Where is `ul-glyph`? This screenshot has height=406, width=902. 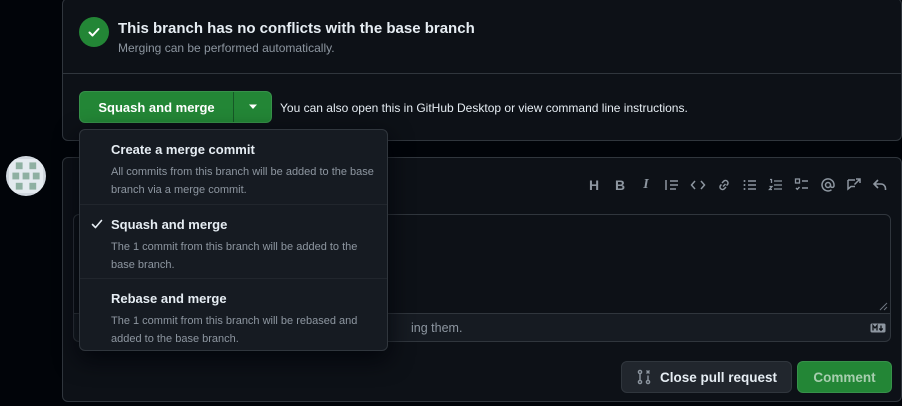 ul-glyph is located at coordinates (749, 185).